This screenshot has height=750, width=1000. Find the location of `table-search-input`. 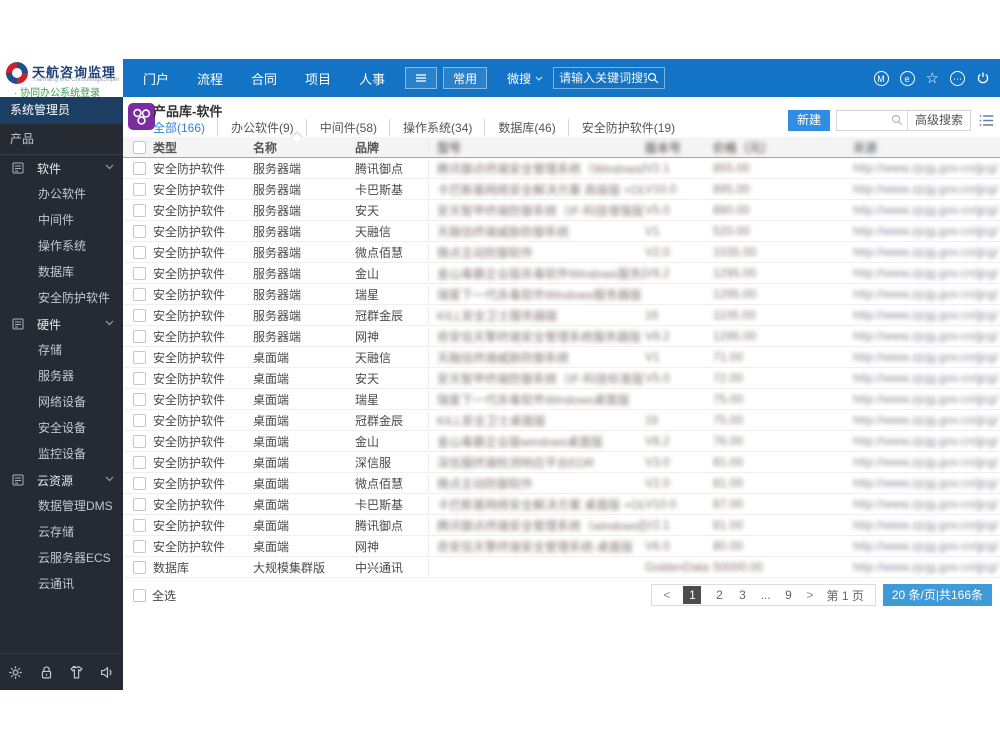

table-search-input is located at coordinates (861, 120).